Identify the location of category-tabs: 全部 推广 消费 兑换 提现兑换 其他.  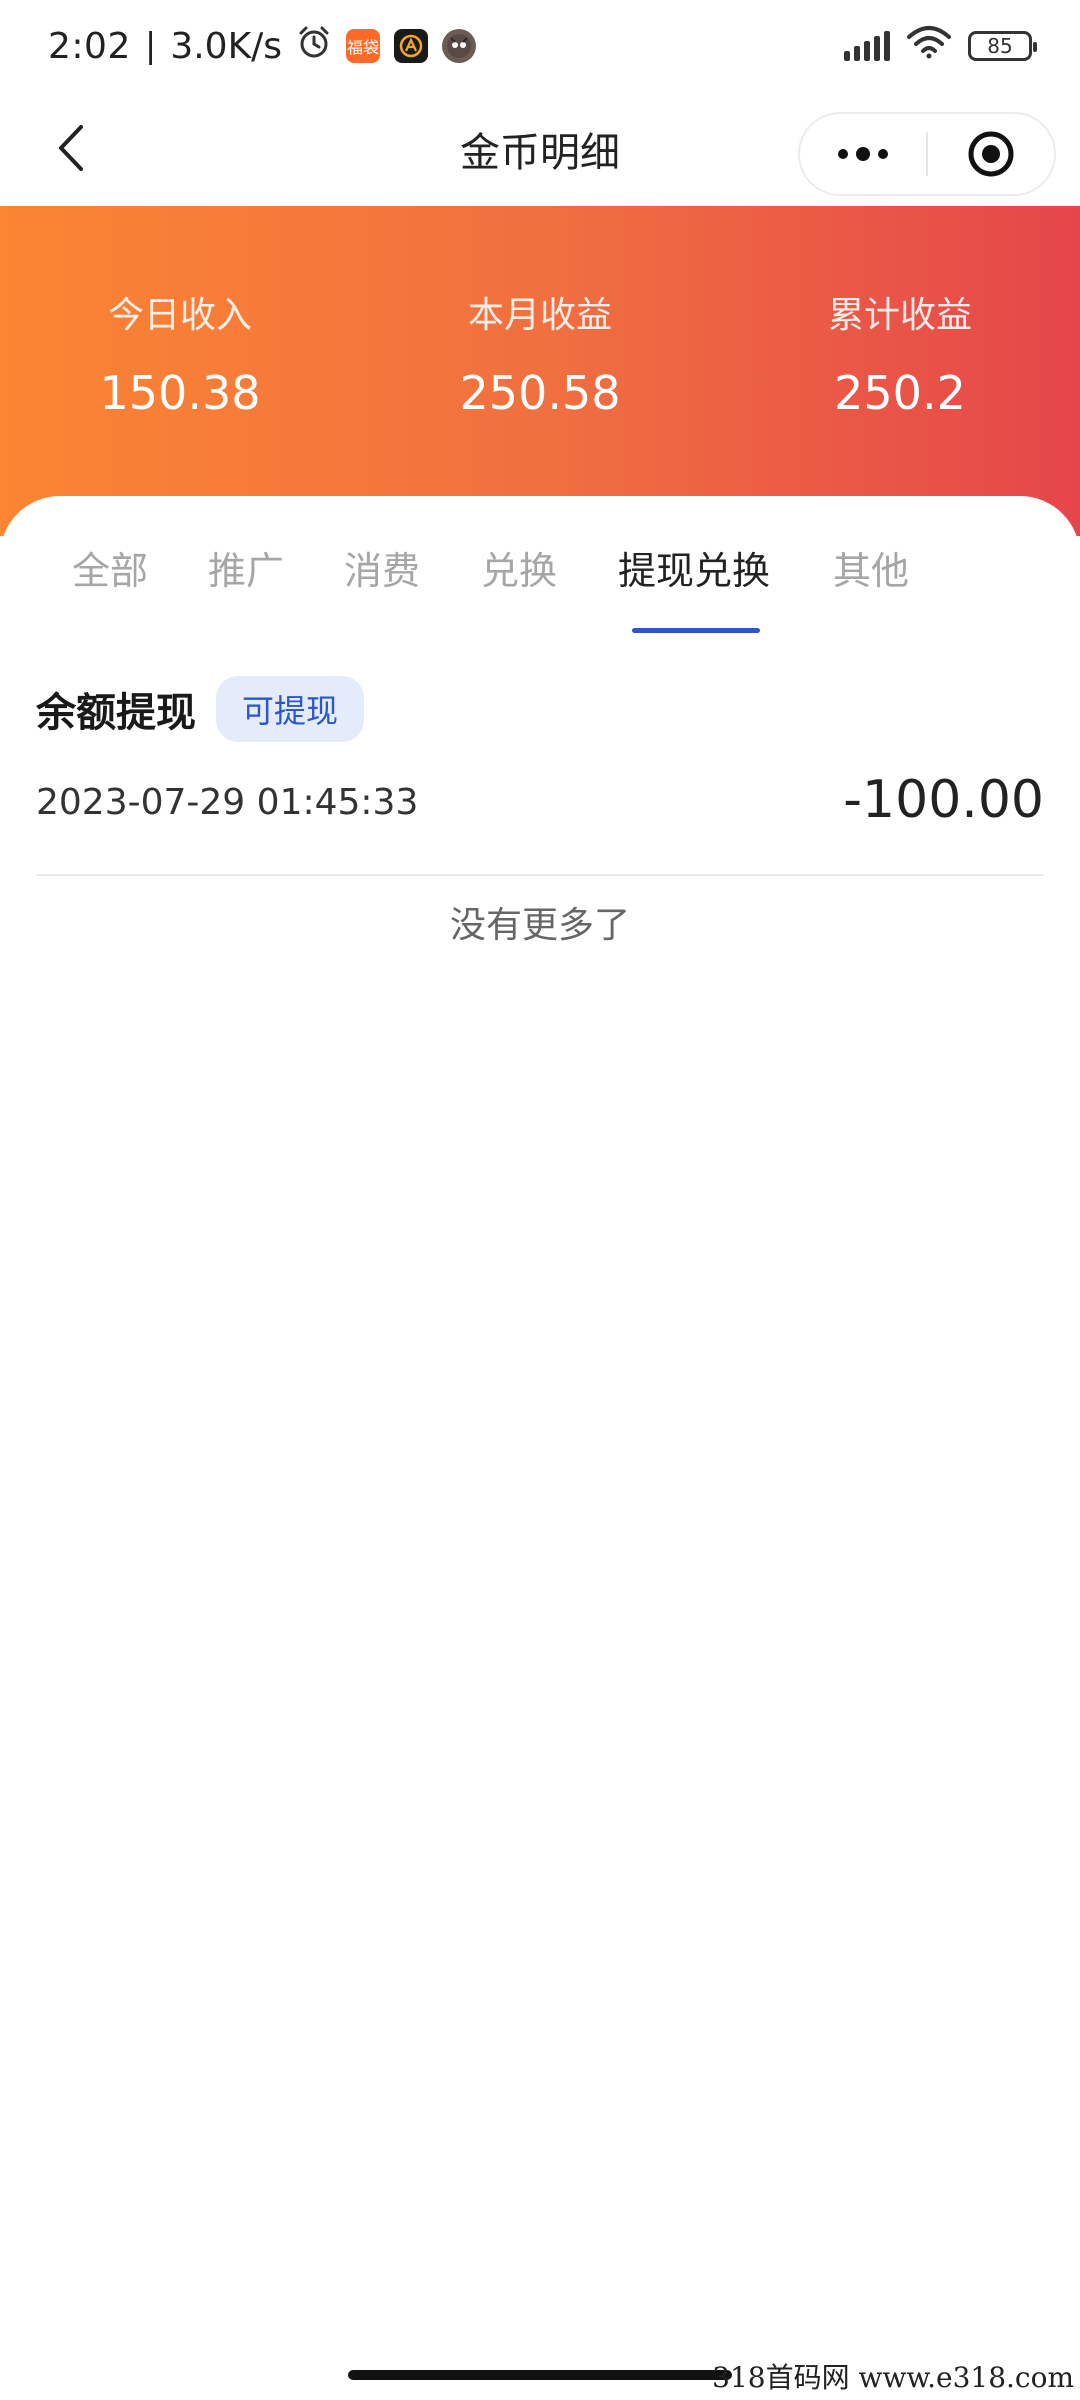
(540, 588).